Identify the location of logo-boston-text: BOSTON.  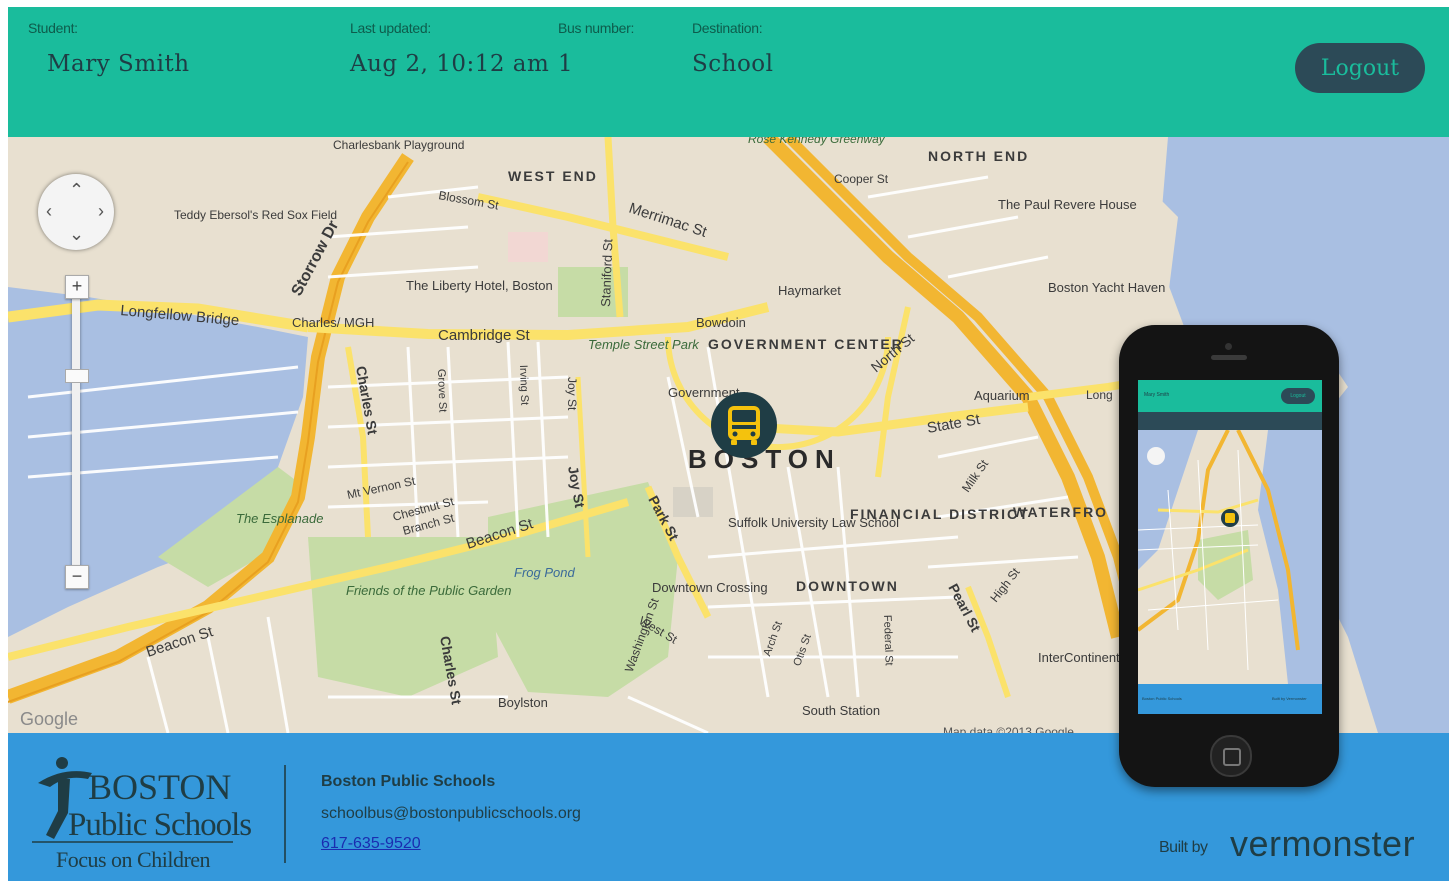
(159, 787).